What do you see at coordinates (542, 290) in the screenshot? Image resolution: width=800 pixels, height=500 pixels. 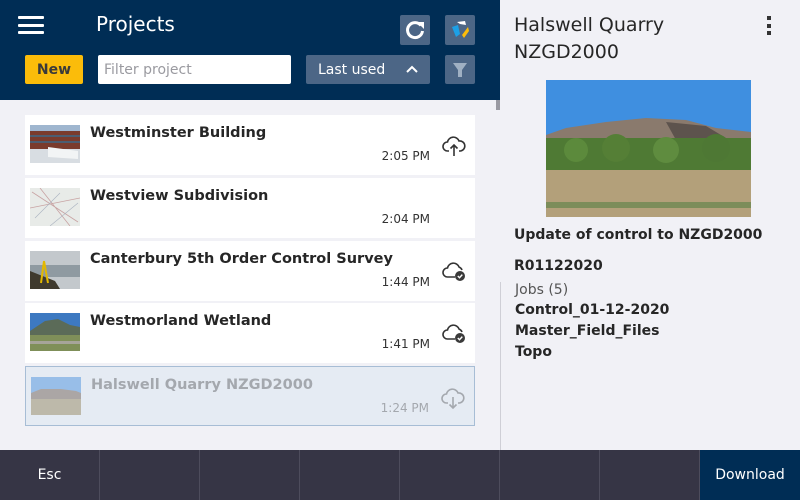 I see `jobs-label: Jobs (5)` at bounding box center [542, 290].